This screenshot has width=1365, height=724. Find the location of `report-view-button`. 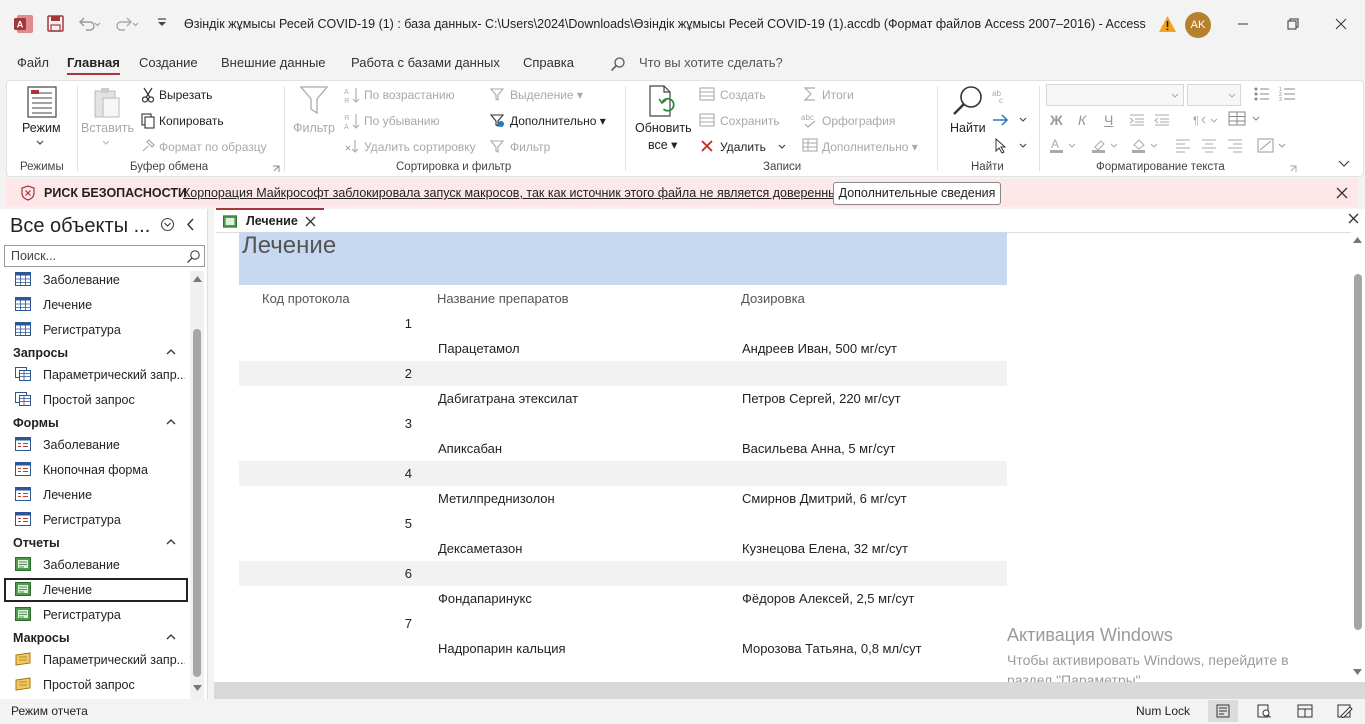

report-view-button is located at coordinates (1223, 711).